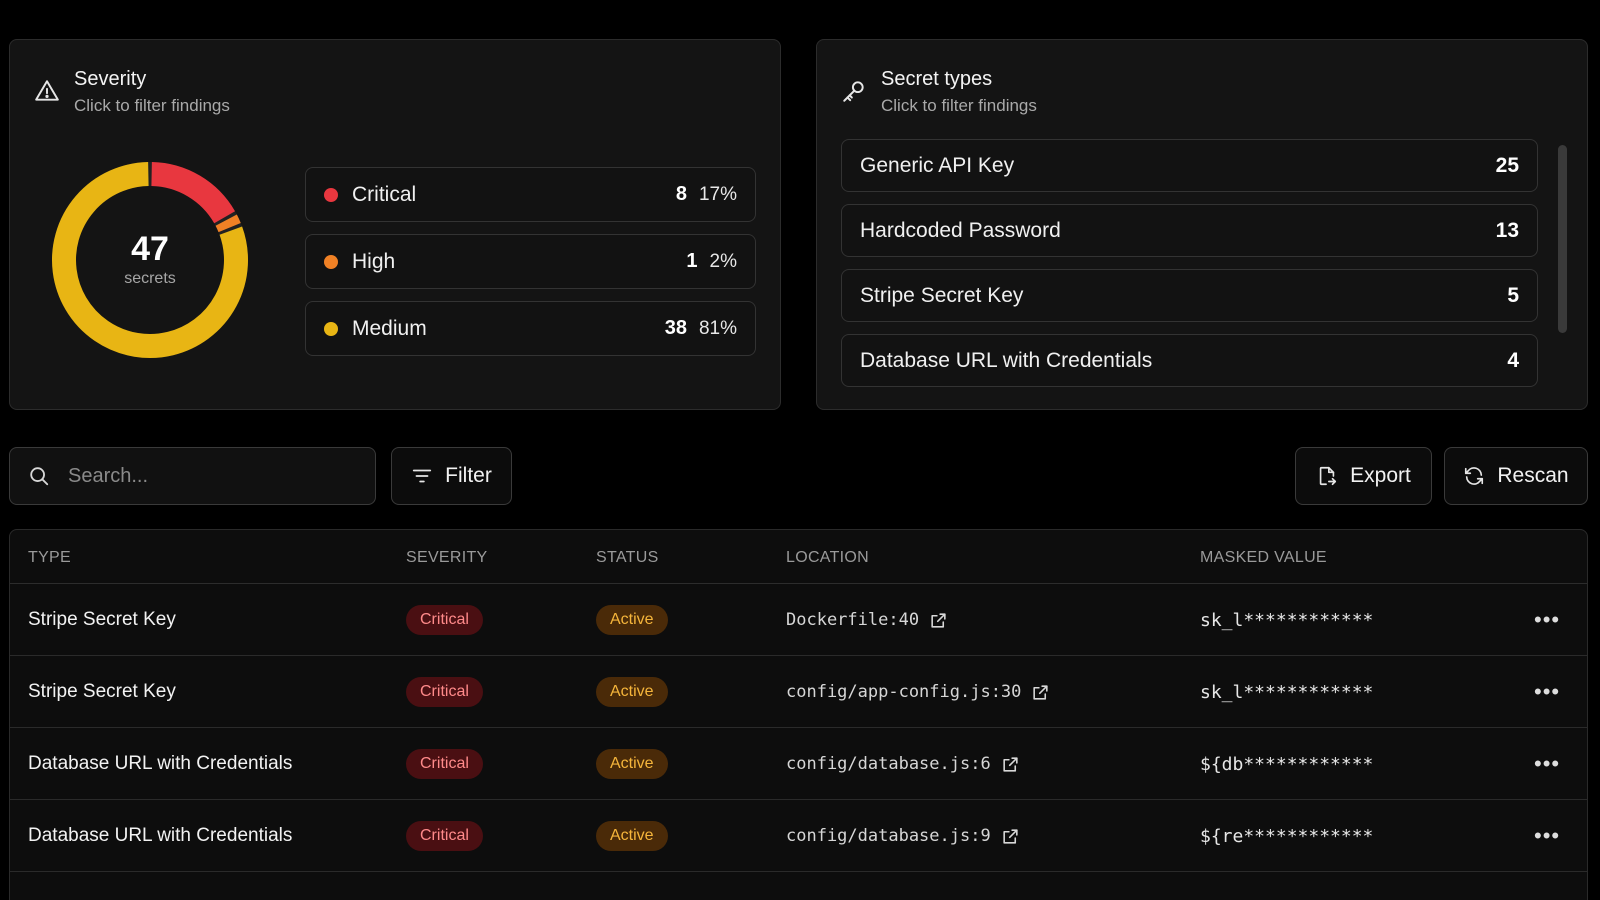 This screenshot has width=1600, height=900. I want to click on location-text: config/database.js:9, so click(888, 836).